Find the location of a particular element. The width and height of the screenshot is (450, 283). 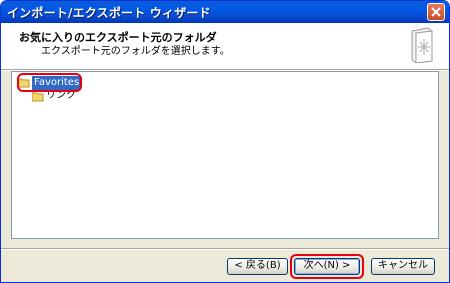

highlight-ring-next is located at coordinates (327, 266).